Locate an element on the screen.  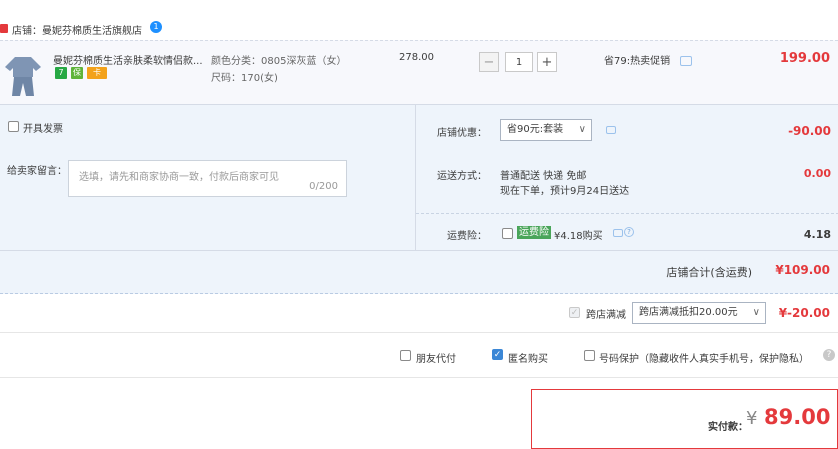
shop-header: 店铺：曼妮芬棉质生活旗舰店 1 is located at coordinates (419, 20).